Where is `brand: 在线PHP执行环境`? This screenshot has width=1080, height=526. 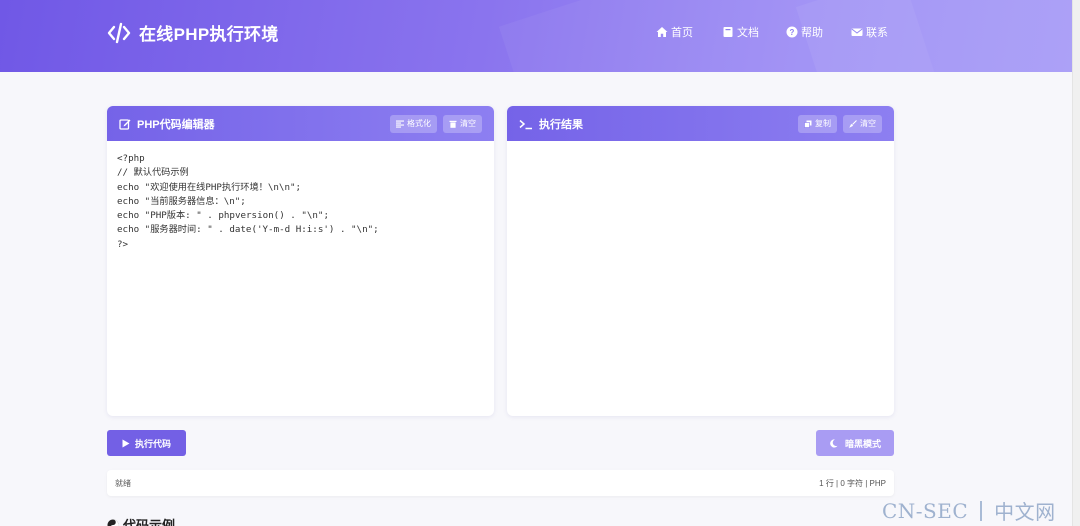
brand: 在线PHP执行环境 is located at coordinates (193, 32).